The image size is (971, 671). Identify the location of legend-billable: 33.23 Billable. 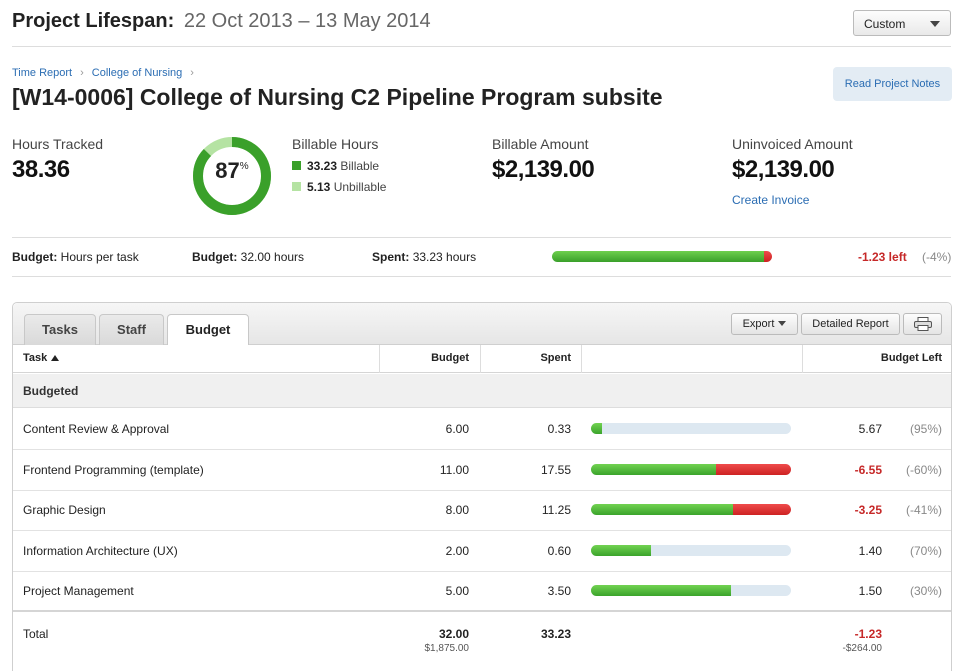
(335, 166).